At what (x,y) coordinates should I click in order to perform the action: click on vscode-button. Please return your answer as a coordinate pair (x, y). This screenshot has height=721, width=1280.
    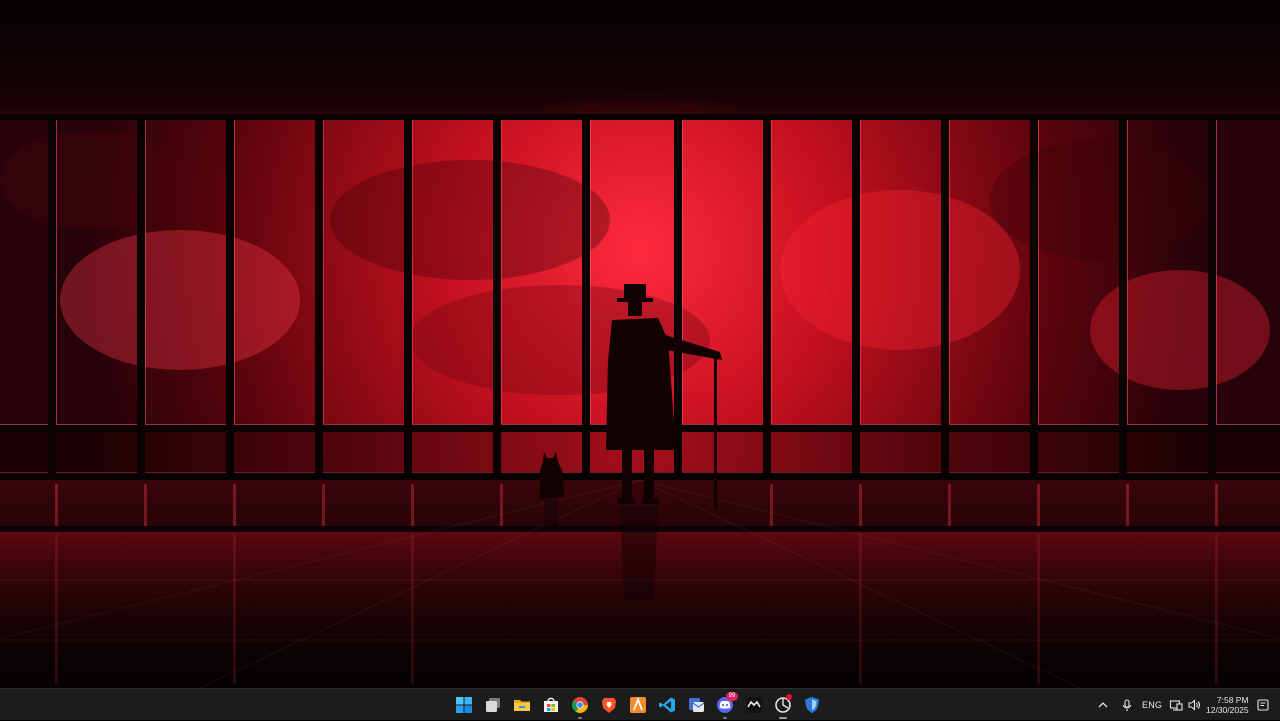
    Looking at the image, I should click on (667, 705).